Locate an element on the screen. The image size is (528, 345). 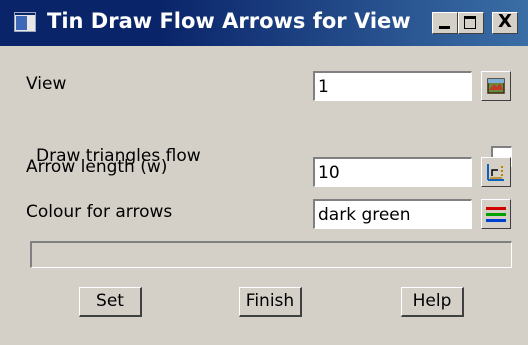
colour-input: dark green is located at coordinates (392, 214).